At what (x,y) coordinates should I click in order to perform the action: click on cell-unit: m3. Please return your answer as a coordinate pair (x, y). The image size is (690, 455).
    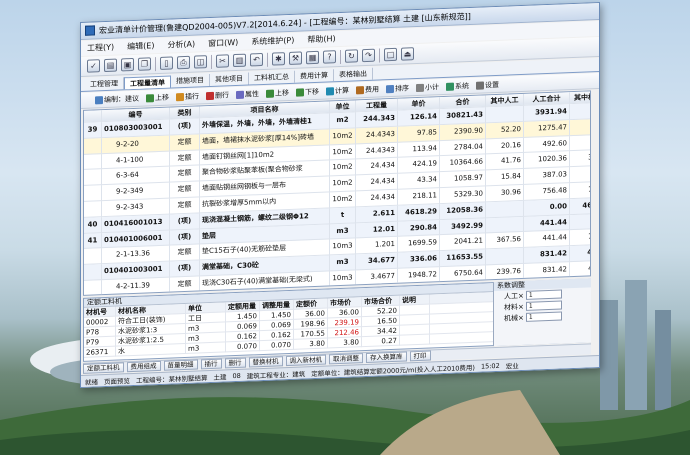
    Looking at the image, I should click on (343, 231).